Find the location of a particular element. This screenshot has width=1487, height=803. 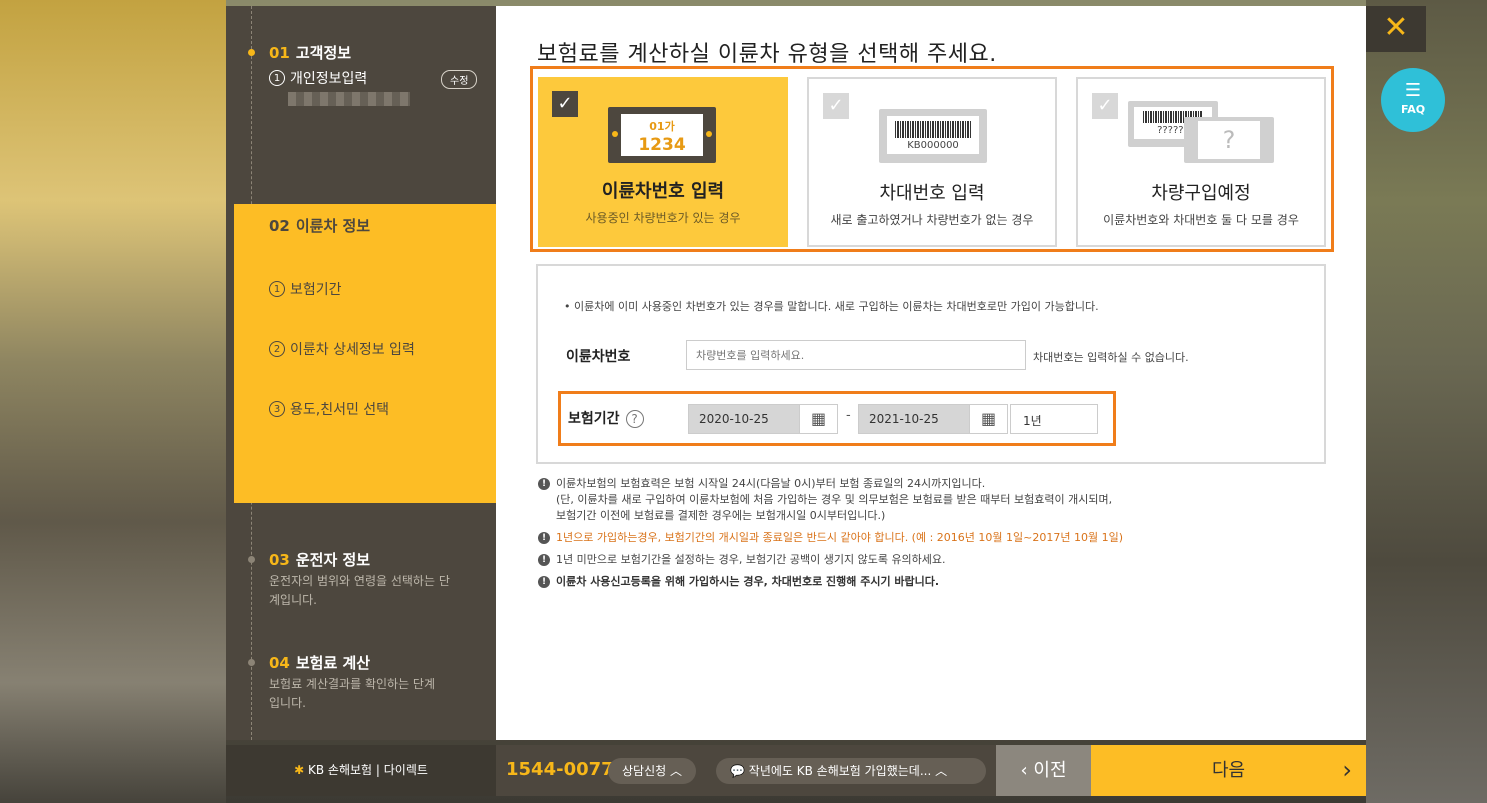

step-2-item-usage: 3 용도,친서민 선택 is located at coordinates (329, 409).